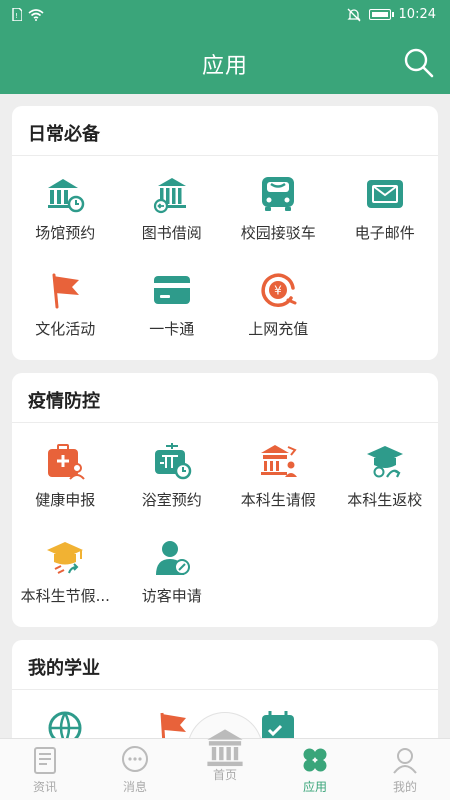  I want to click on section-title: 疫情防控, so click(225, 398).